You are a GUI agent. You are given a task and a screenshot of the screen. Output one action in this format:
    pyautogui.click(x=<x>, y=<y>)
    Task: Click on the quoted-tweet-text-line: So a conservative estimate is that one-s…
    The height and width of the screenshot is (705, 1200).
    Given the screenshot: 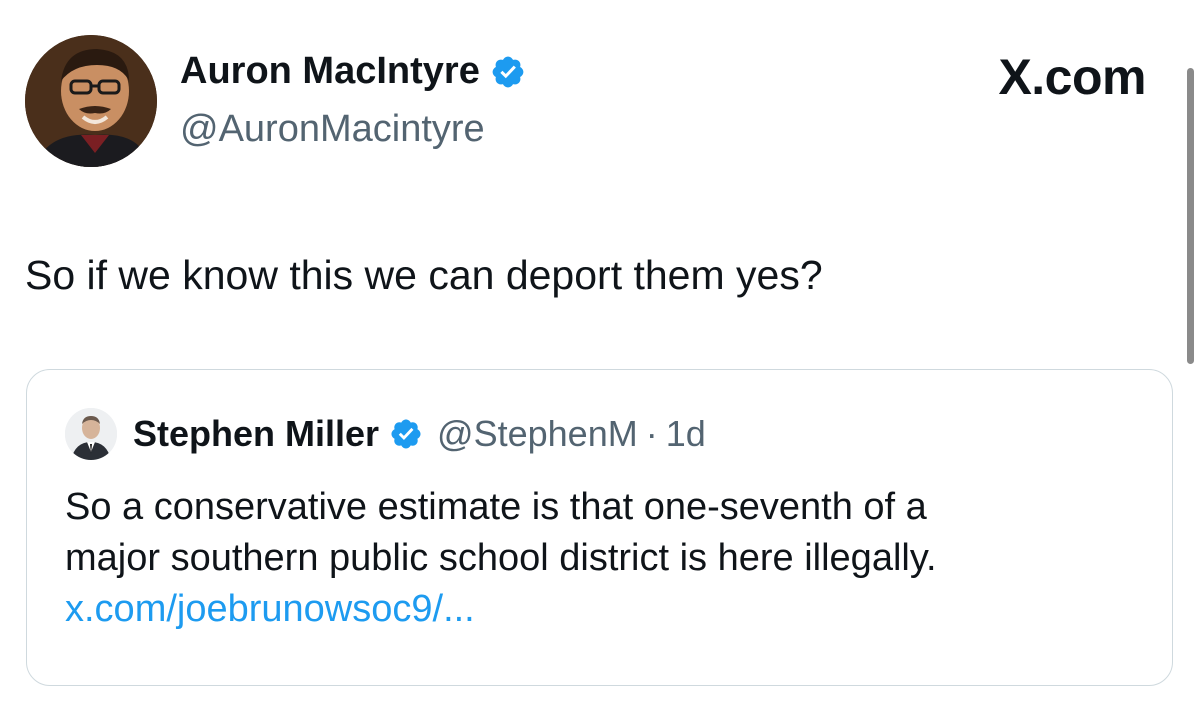 What is the action you would take?
    pyautogui.click(x=496, y=507)
    